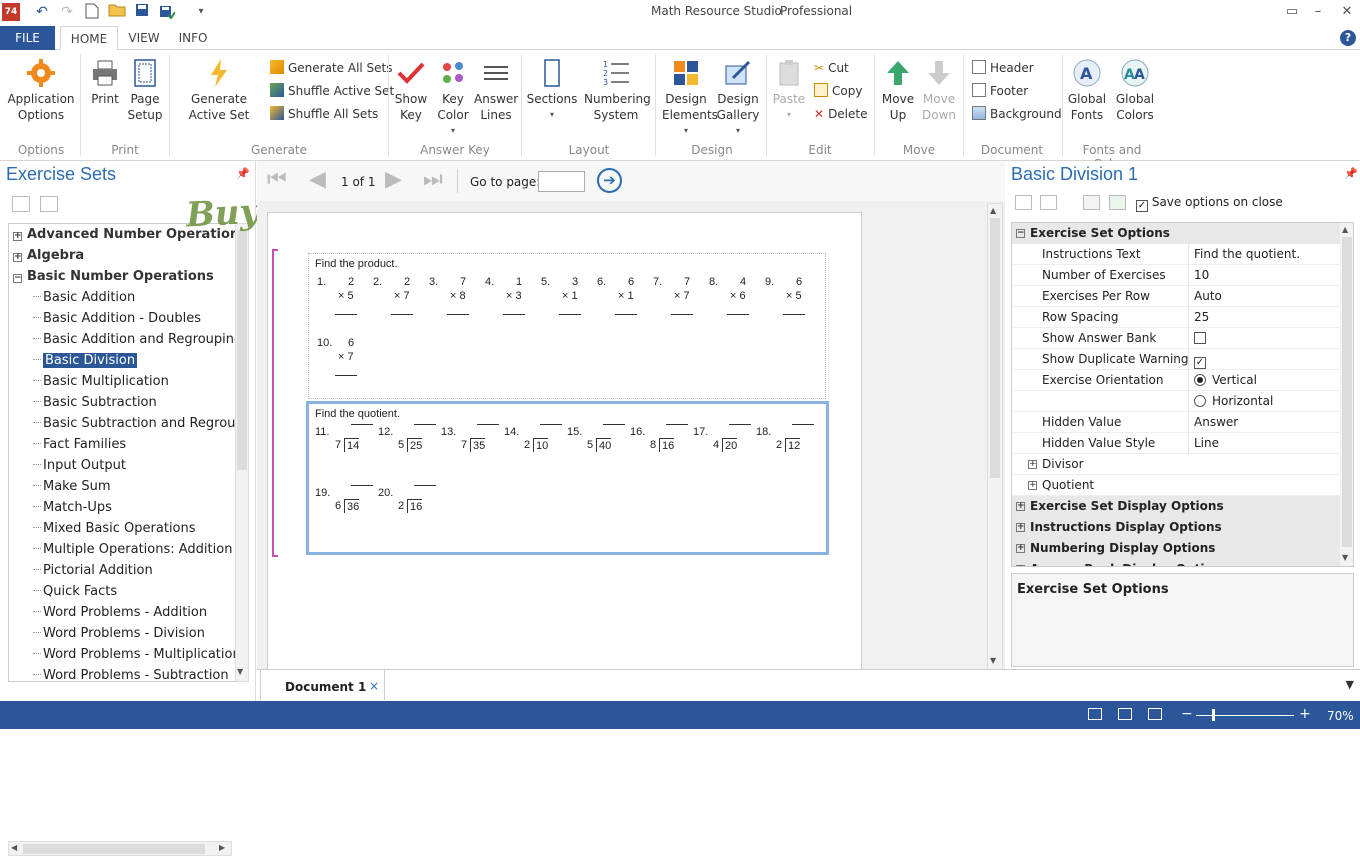  I want to click on property-row: Row Spacing 25, so click(1176, 317).